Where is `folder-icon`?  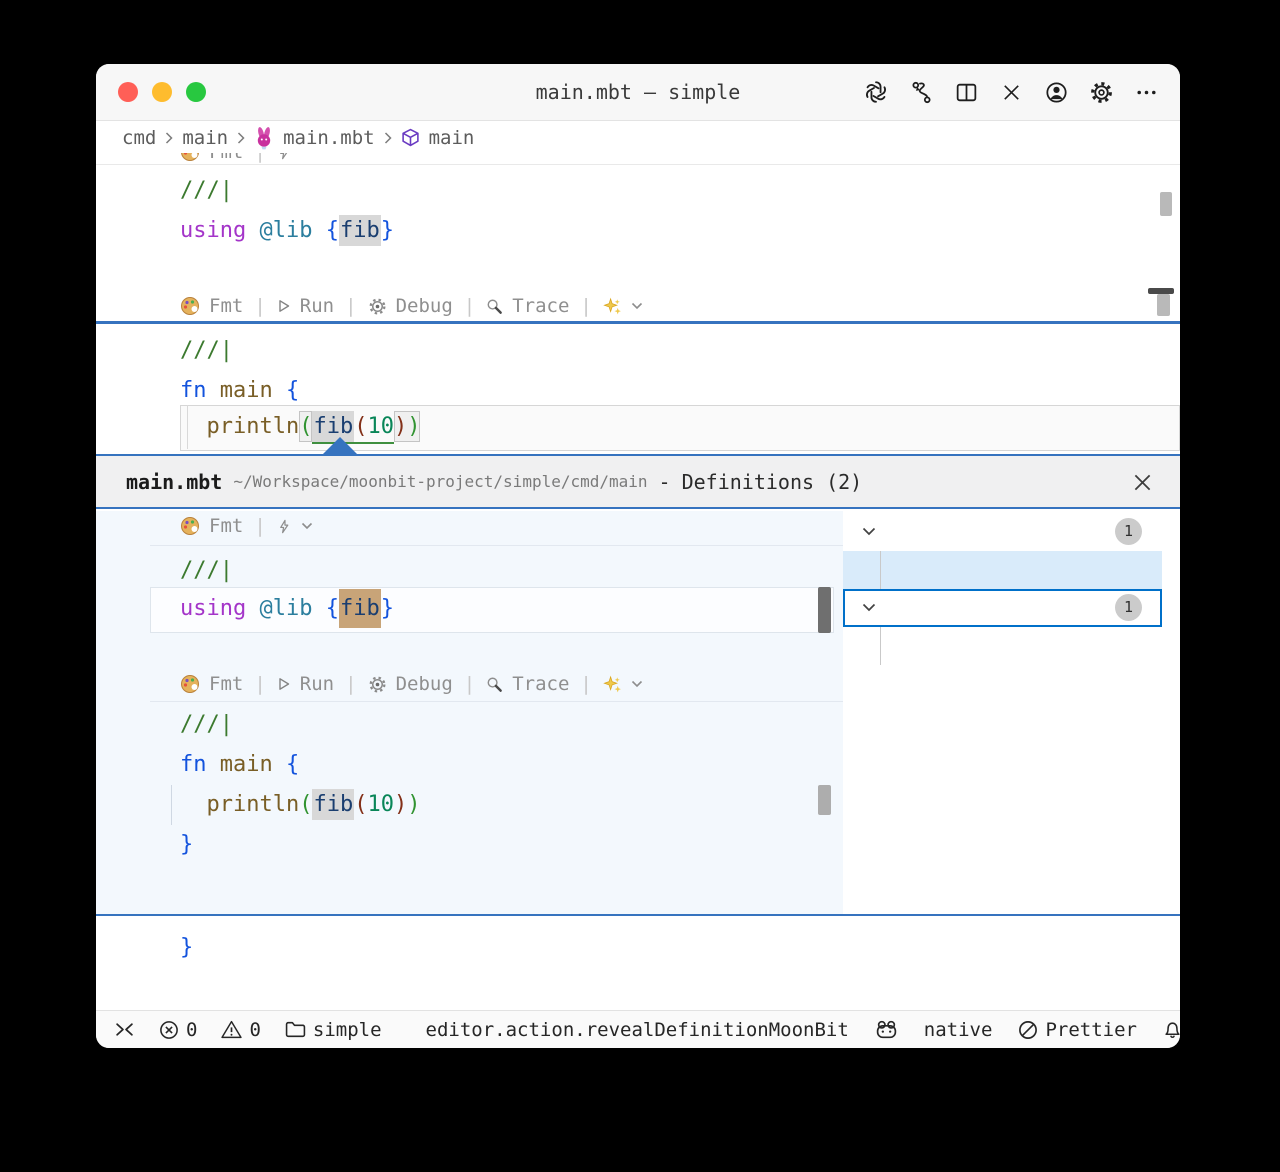 folder-icon is located at coordinates (295, 1029).